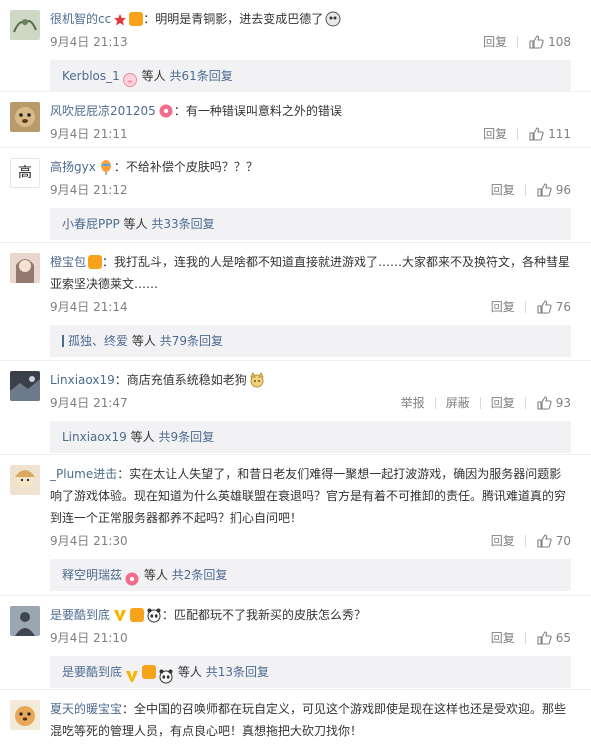 Image resolution: width=591 pixels, height=750 pixels. I want to click on reply-username: 释空明瑞茲, so click(92, 575).